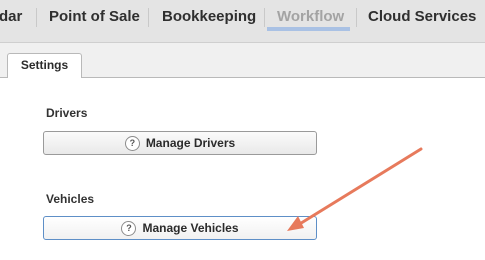 This screenshot has width=485, height=260. Describe the element at coordinates (355, 189) in the screenshot. I see `annotation-arrow-icon` at that location.